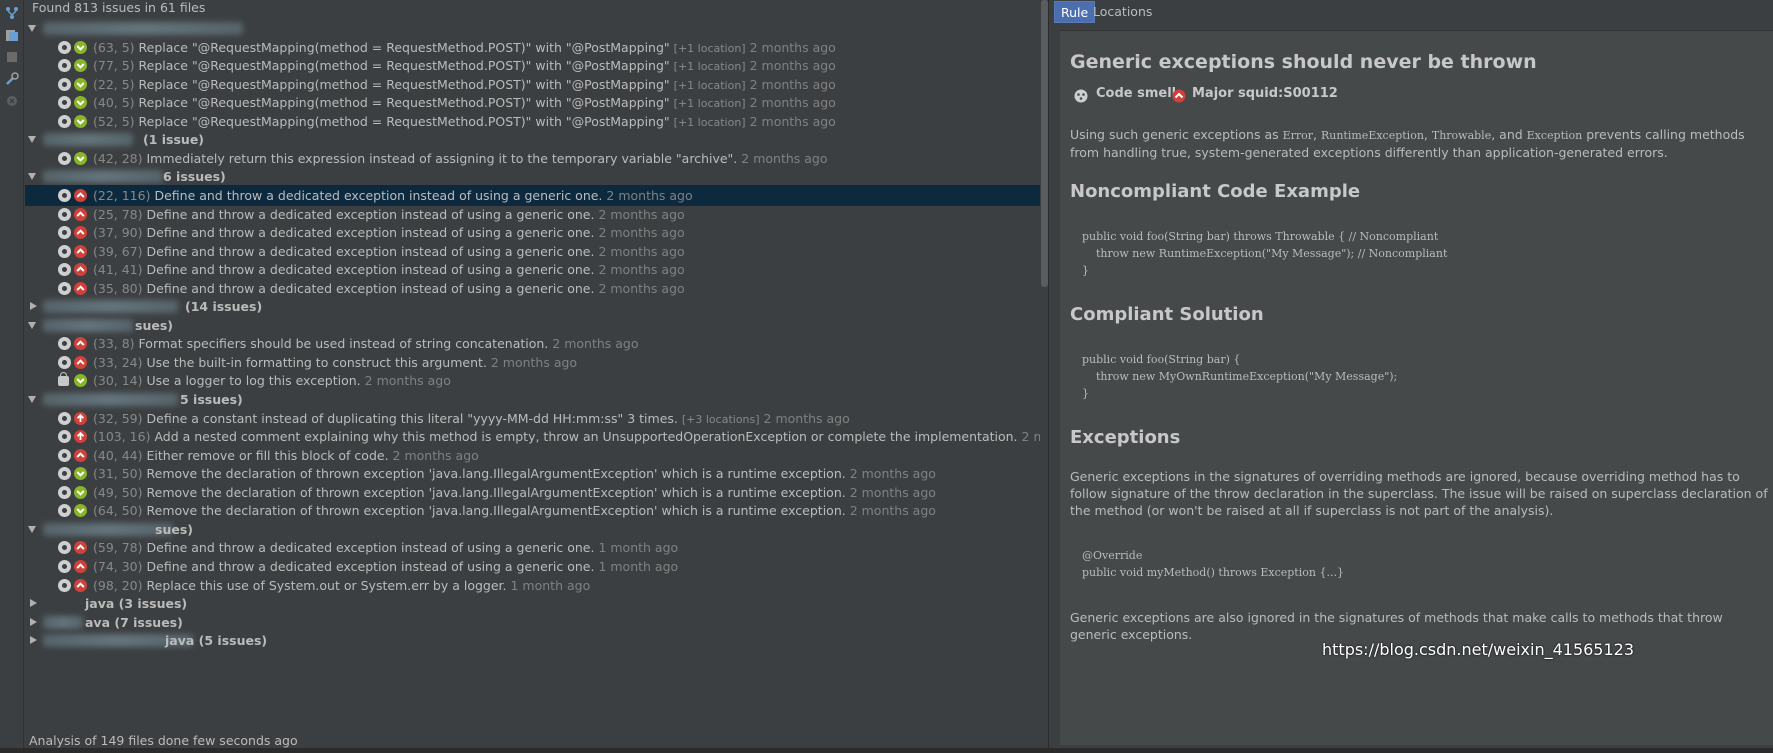 Image resolution: width=1773 pixels, height=753 pixels. What do you see at coordinates (1213, 93) in the screenshot?
I see `rule-severity: Major` at bounding box center [1213, 93].